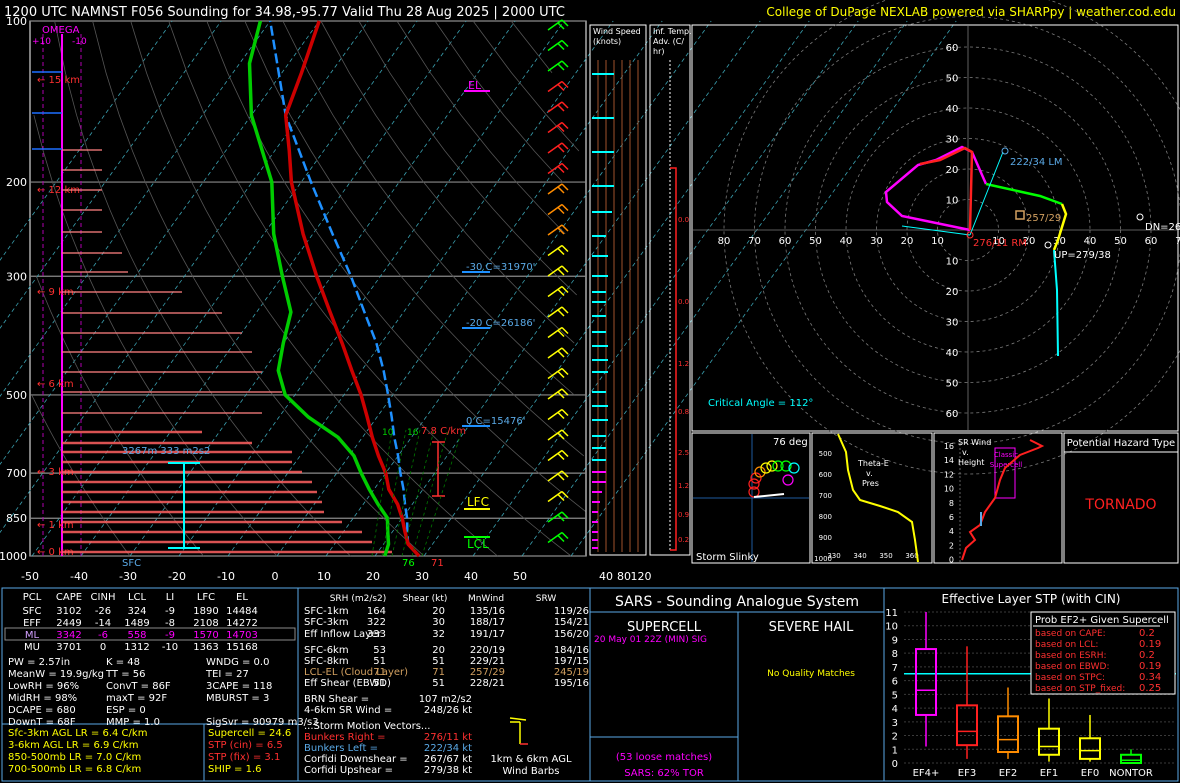 The image size is (1180, 783). What do you see at coordinates (358, 599) in the screenshot?
I see `kin-header: SRH (m2/s2)` at bounding box center [358, 599].